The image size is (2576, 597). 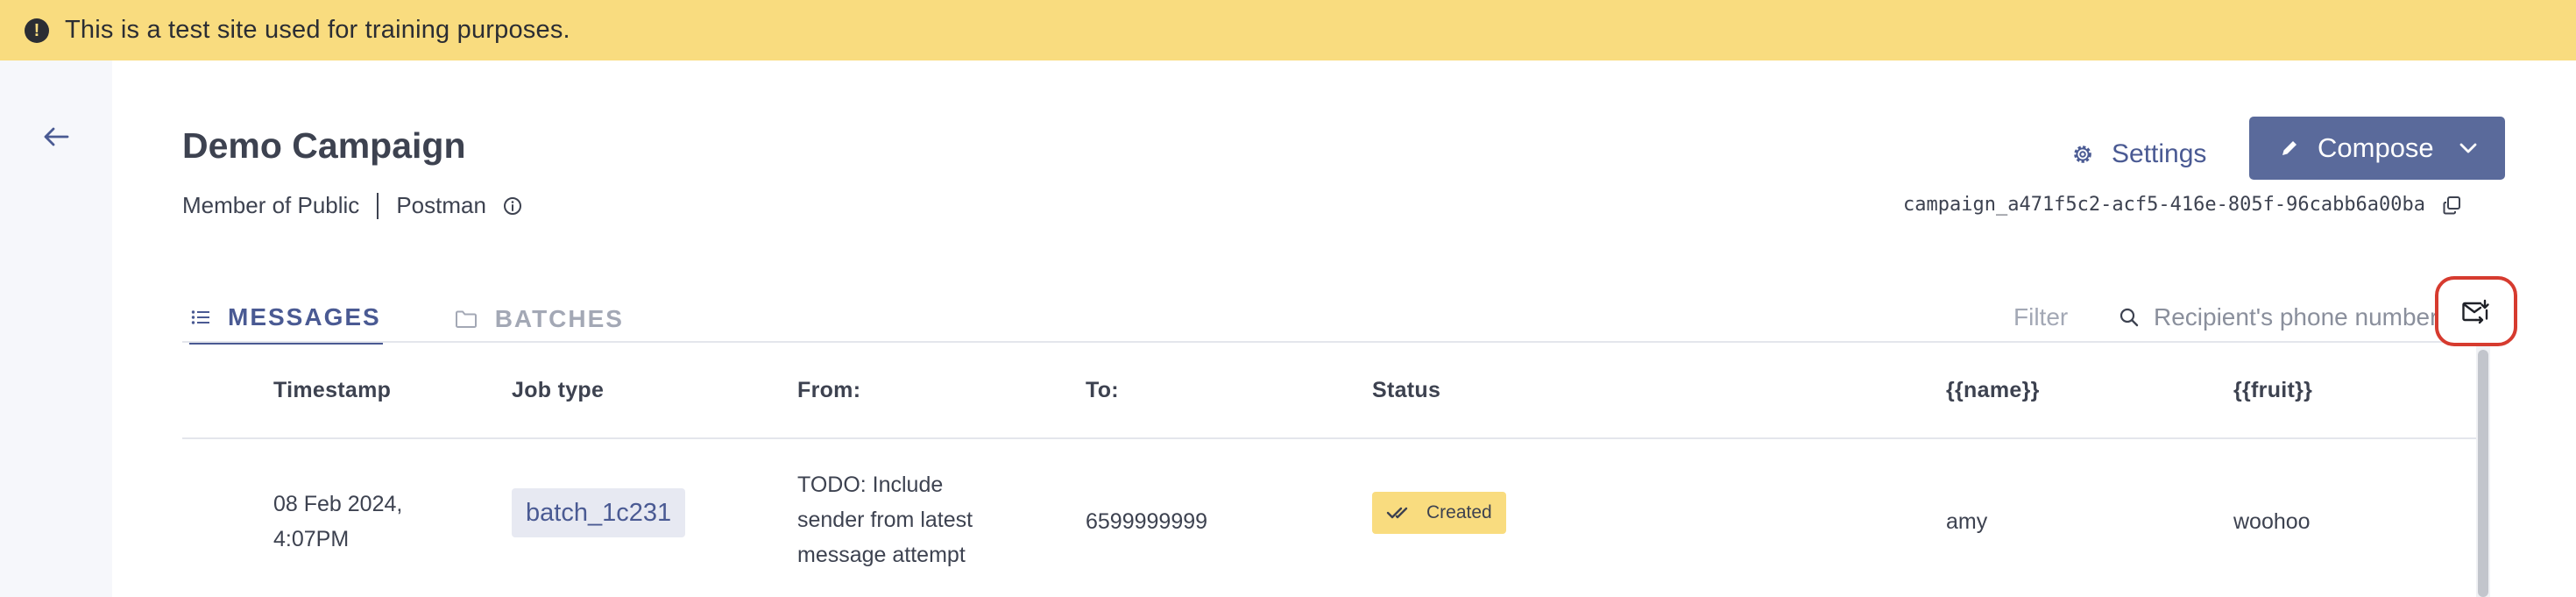 What do you see at coordinates (512, 206) in the screenshot?
I see `info-circle-icon` at bounding box center [512, 206].